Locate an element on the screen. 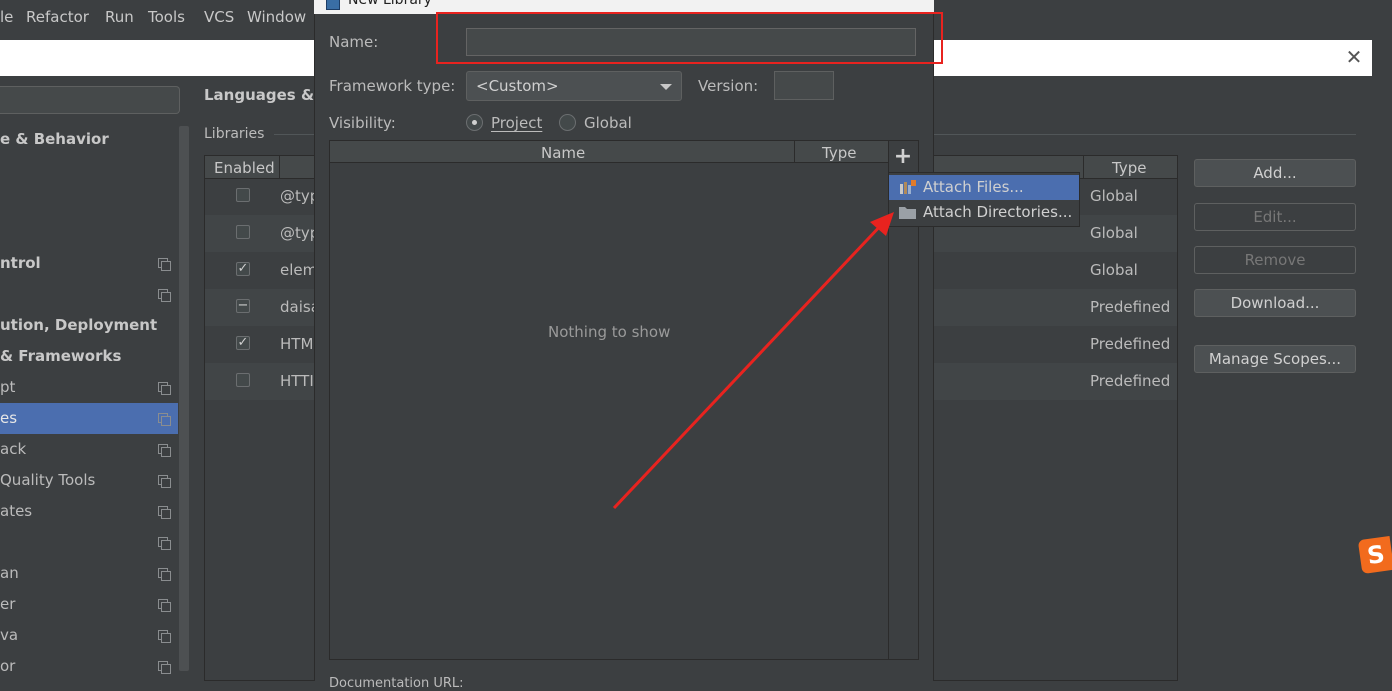  page-title: Languages & F is located at coordinates (267, 95).